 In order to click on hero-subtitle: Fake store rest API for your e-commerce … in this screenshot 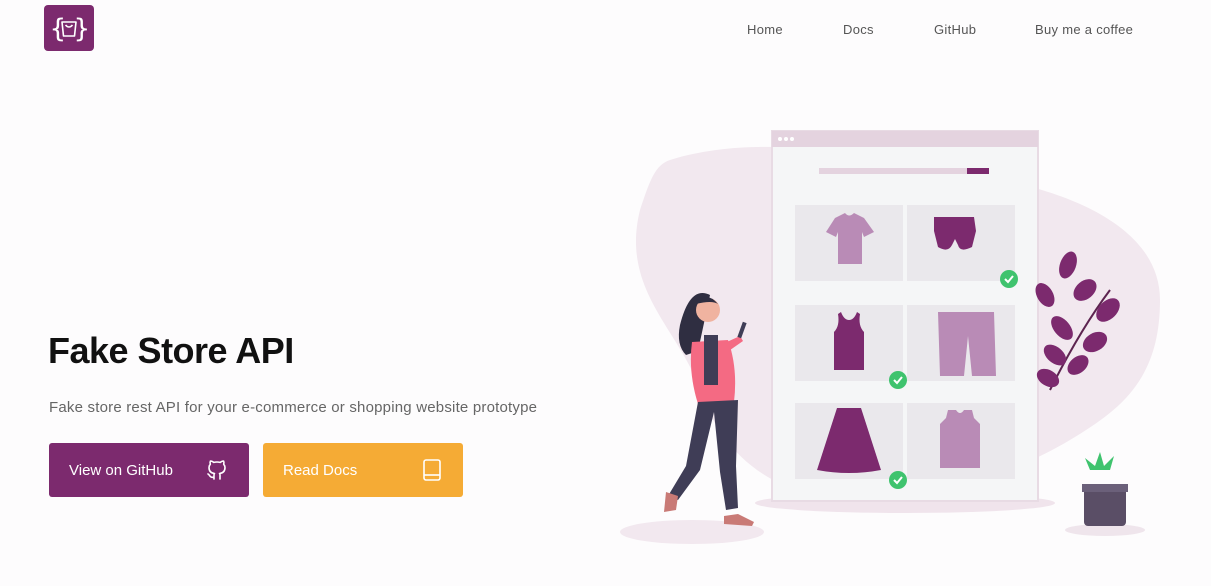, I will do `click(293, 407)`.